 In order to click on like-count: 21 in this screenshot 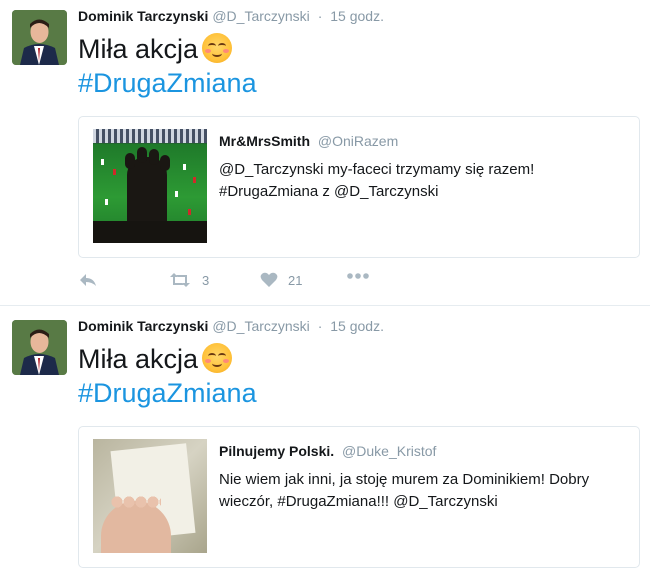, I will do `click(295, 280)`.